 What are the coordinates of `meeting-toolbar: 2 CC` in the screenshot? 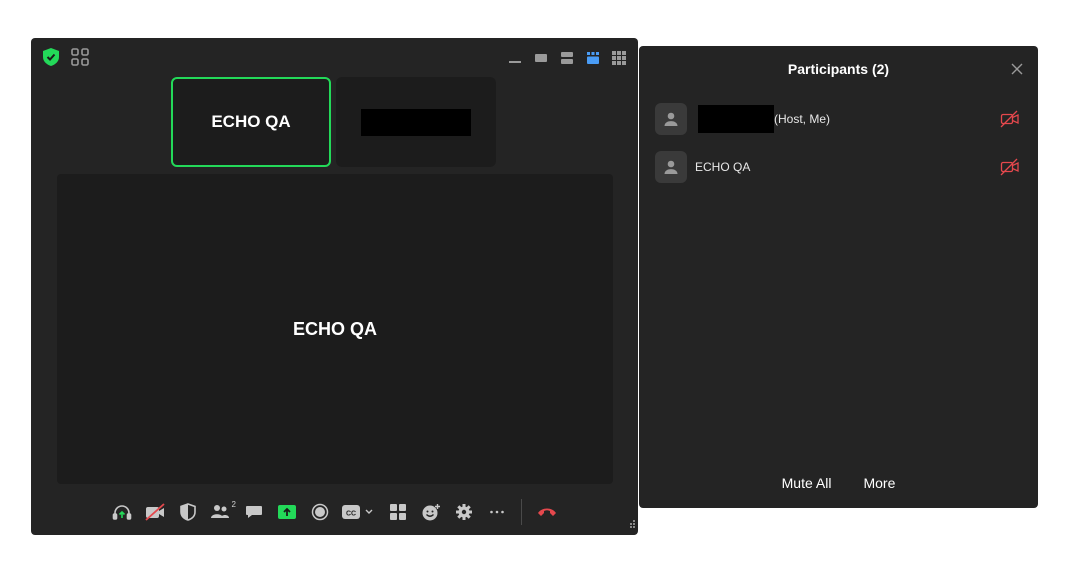 It's located at (338, 512).